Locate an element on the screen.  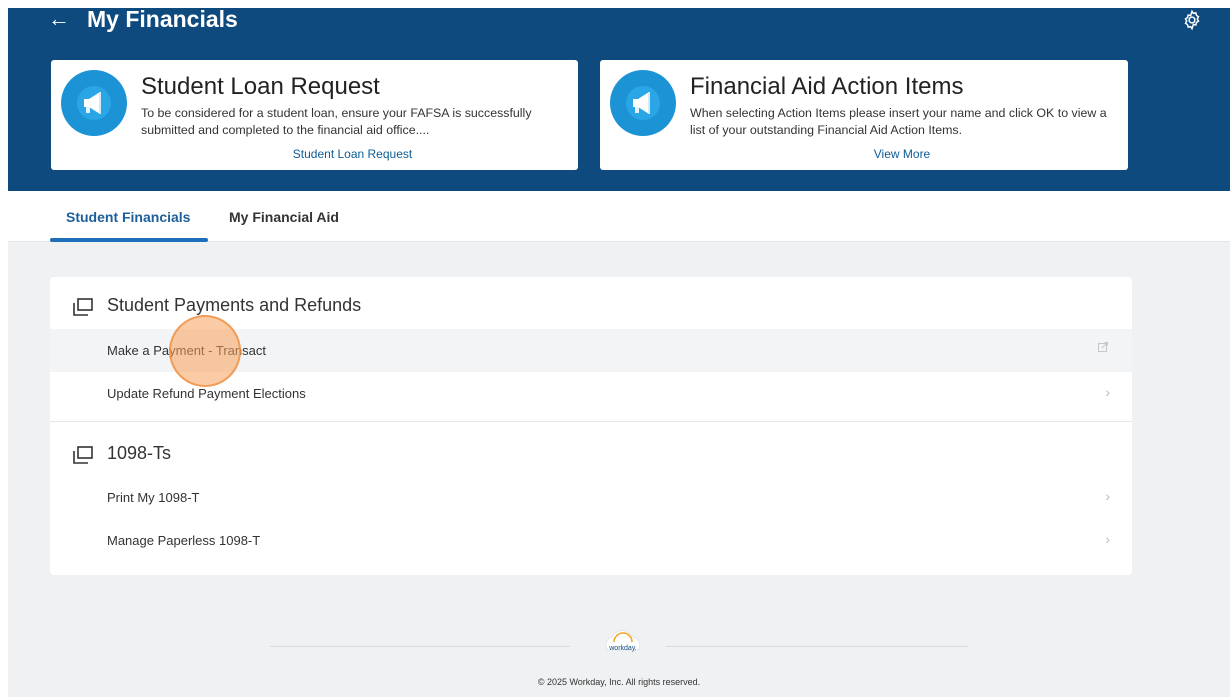
card-title: Student Loan Request is located at coordinates (260, 86).